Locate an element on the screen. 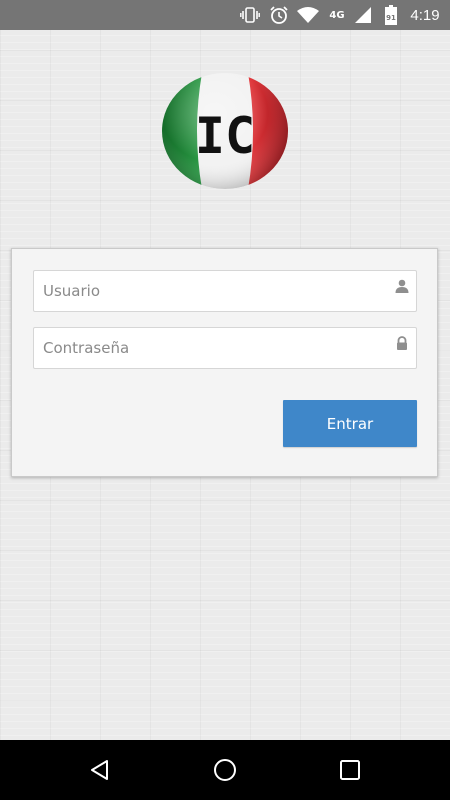 The height and width of the screenshot is (800, 450). user-icon is located at coordinates (402, 285).